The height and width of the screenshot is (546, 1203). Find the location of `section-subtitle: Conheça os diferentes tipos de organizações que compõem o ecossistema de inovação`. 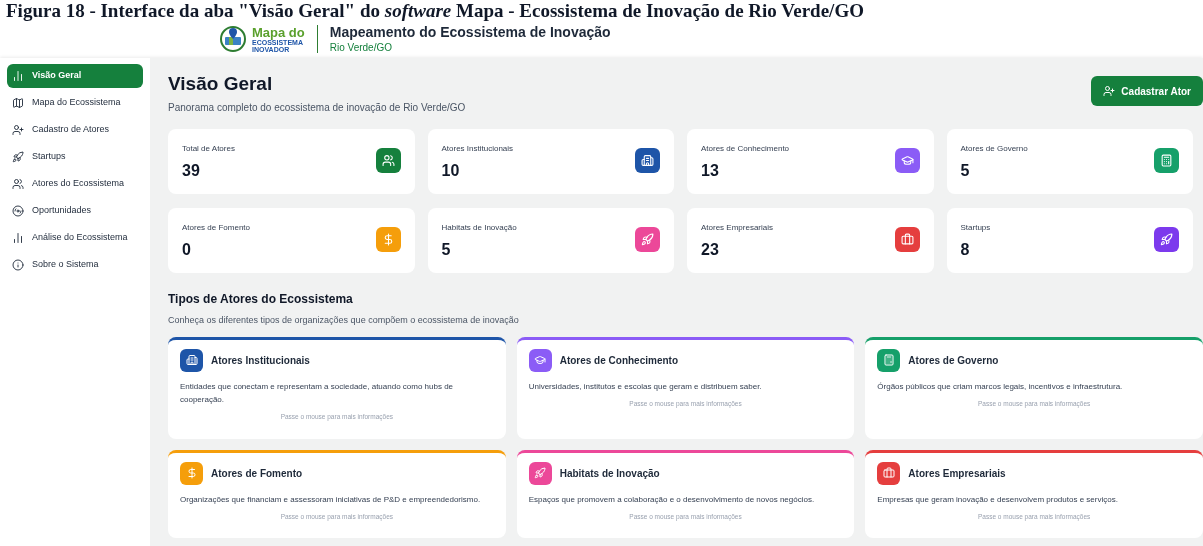

section-subtitle: Conheça os diferentes tipos de organizações que compõem o ecossistema de inovação is located at coordinates (344, 320).